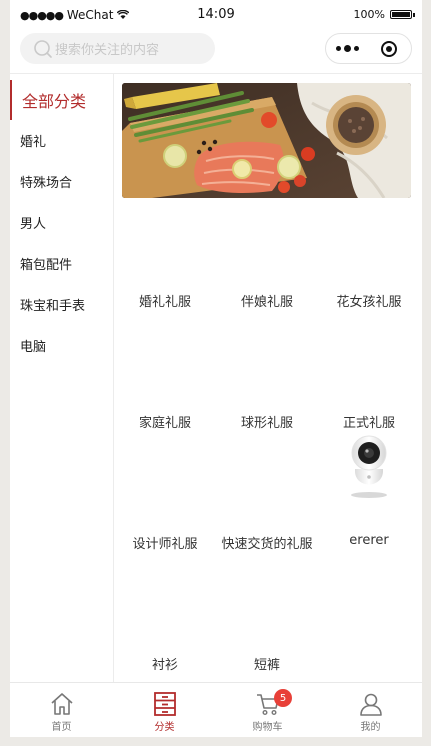 Image resolution: width=431 pixels, height=746 pixels. I want to click on bottom-tab-bar: 首页 分类 5 购物车 我的, so click(216, 710).